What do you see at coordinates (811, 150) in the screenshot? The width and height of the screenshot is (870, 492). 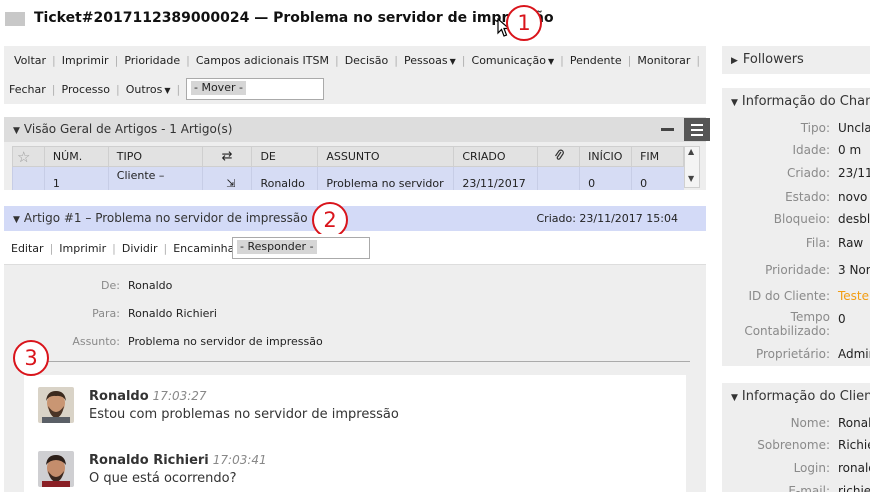 I see `info-label-idade: Idade:` at bounding box center [811, 150].